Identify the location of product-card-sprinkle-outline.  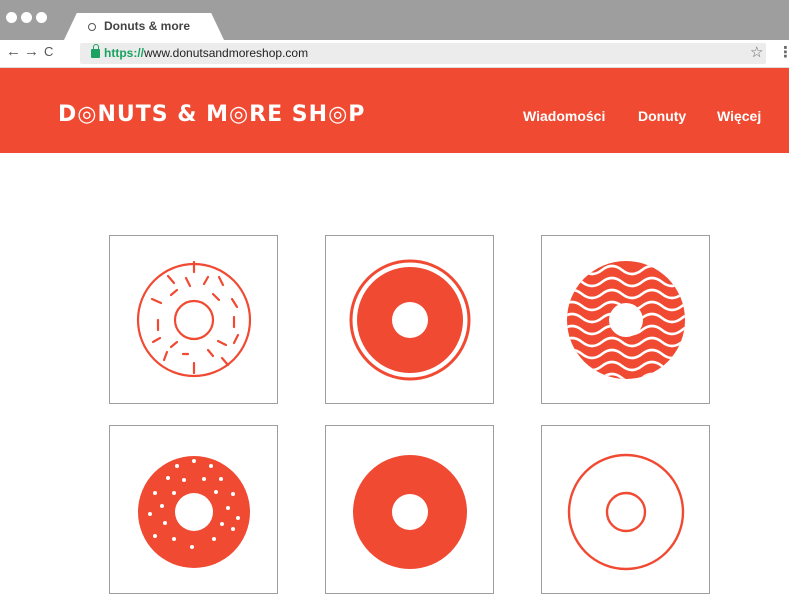
(193, 319).